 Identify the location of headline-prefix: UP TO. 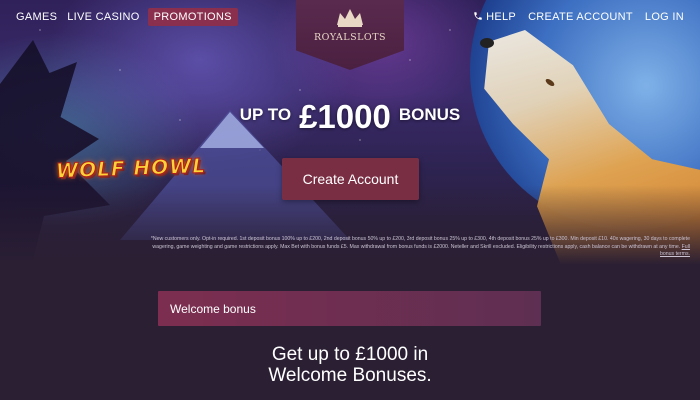
(265, 114).